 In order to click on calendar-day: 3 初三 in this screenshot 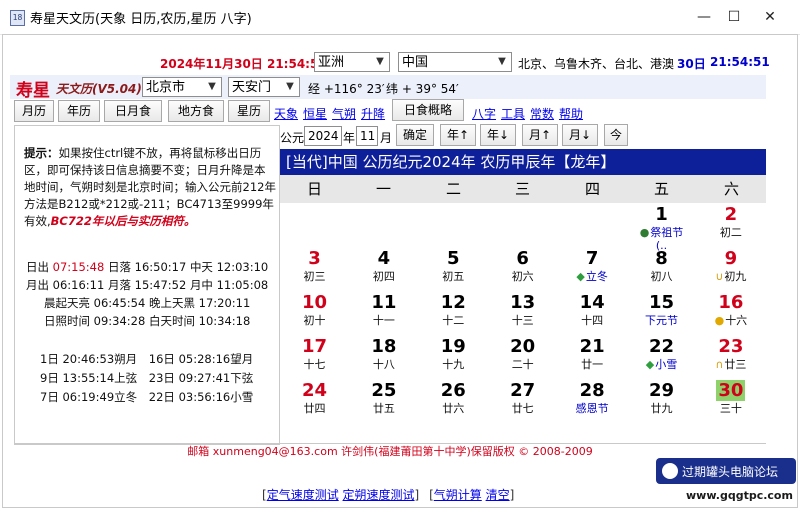, I will do `click(314, 270)`.